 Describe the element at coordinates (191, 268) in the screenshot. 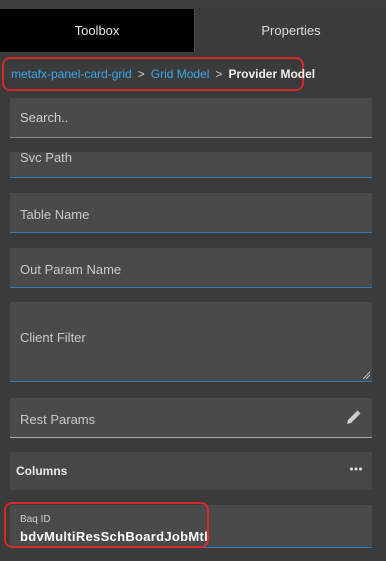

I see `out-param-name-field: Out Param Name` at that location.